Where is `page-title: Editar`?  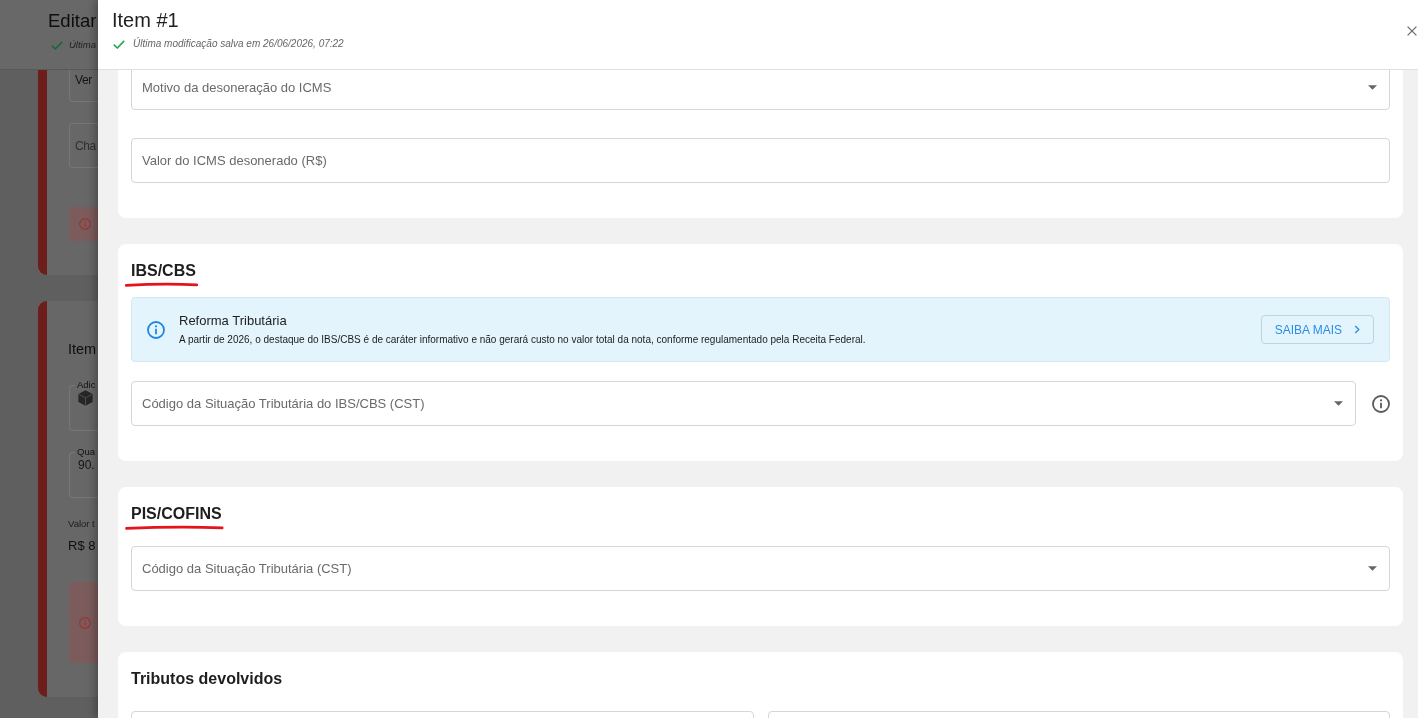
page-title: Editar is located at coordinates (72, 21).